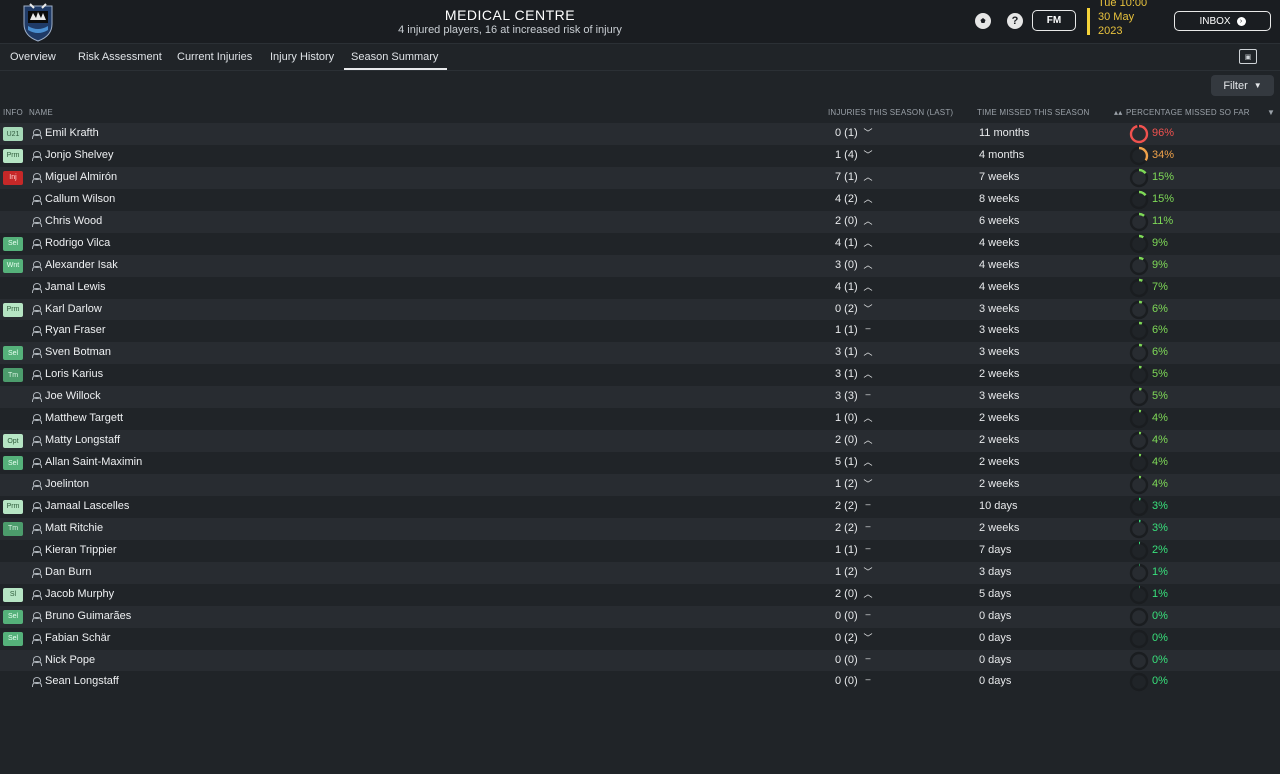 The width and height of the screenshot is (1280, 774). Describe the element at coordinates (1122, 20) in the screenshot. I see `game-date: Tue 10:00 30 May 2023` at that location.